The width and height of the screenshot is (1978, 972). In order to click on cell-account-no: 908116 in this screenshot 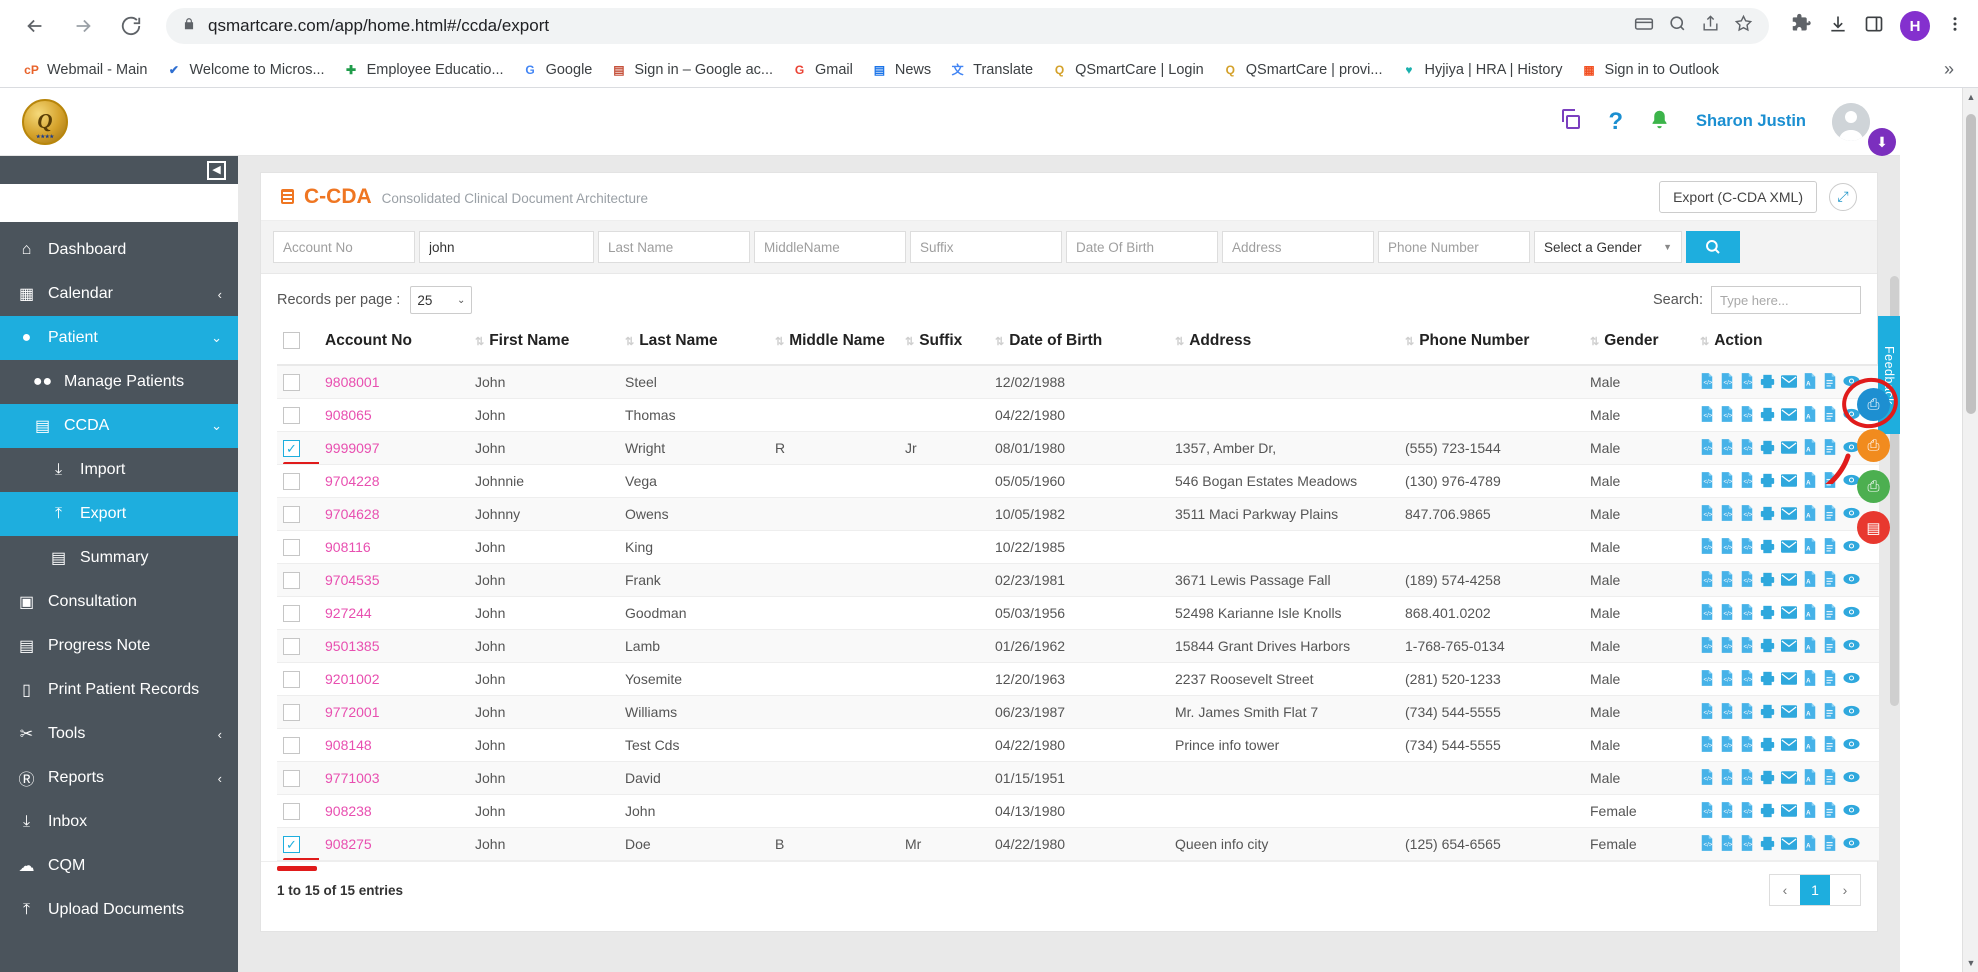, I will do `click(394, 547)`.